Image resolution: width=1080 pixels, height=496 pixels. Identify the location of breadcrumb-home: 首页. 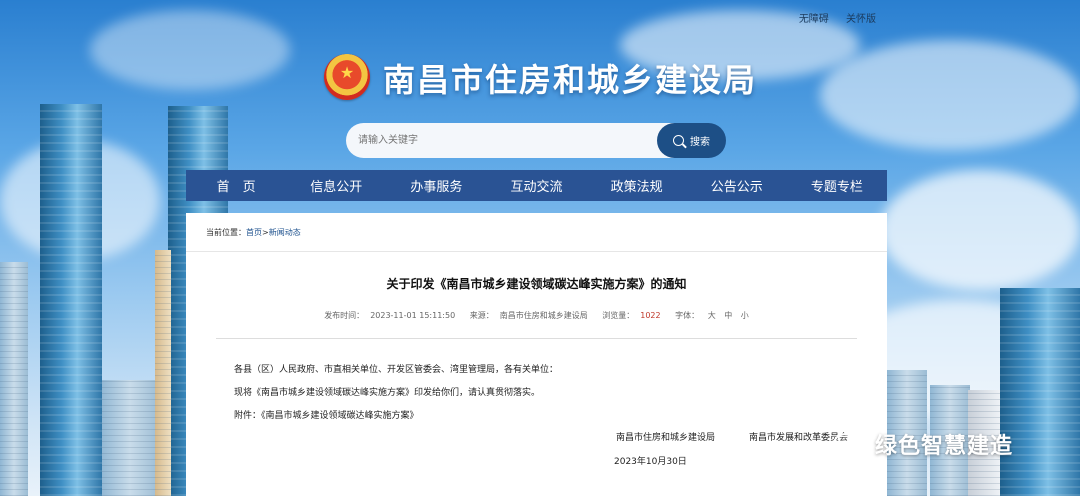
(254, 232).